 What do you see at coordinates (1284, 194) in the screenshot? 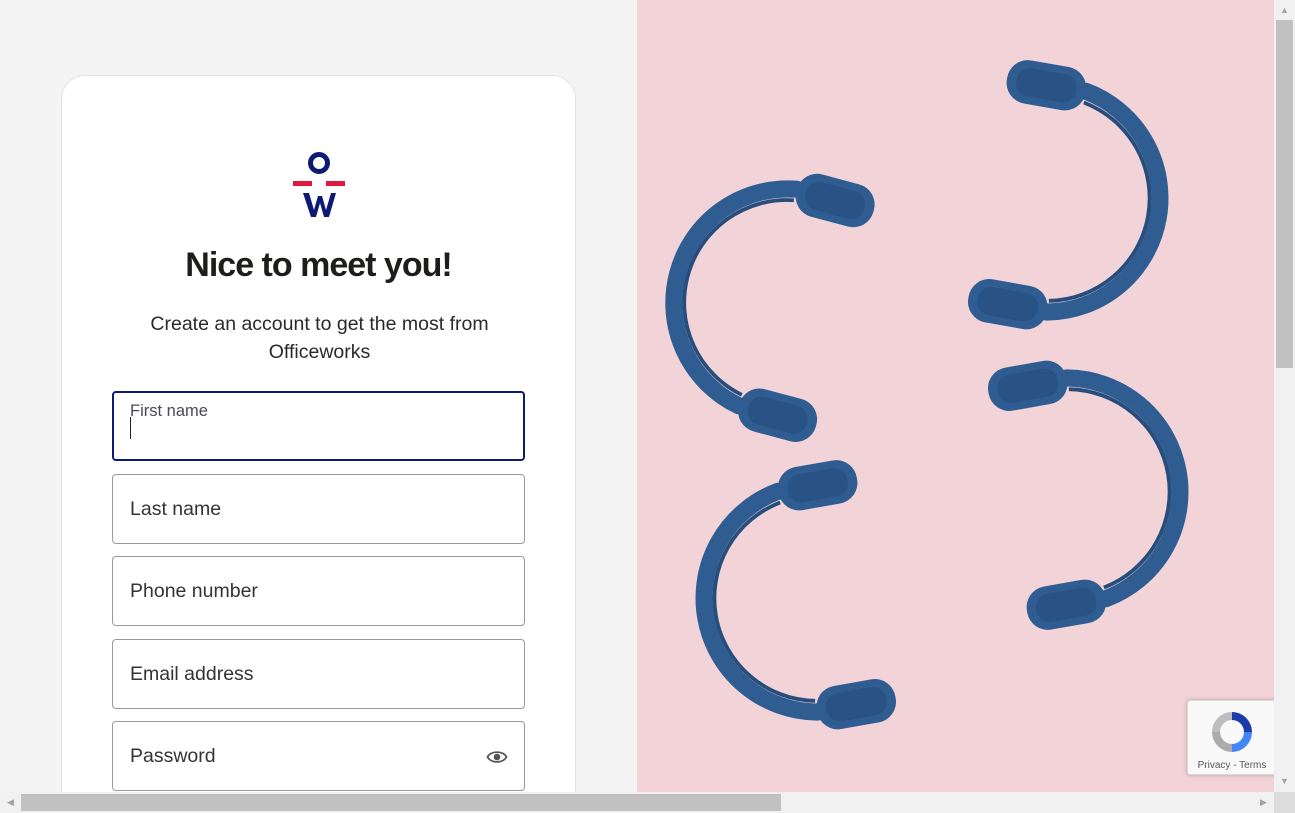
I see `vertical-scrollbar-thumb` at bounding box center [1284, 194].